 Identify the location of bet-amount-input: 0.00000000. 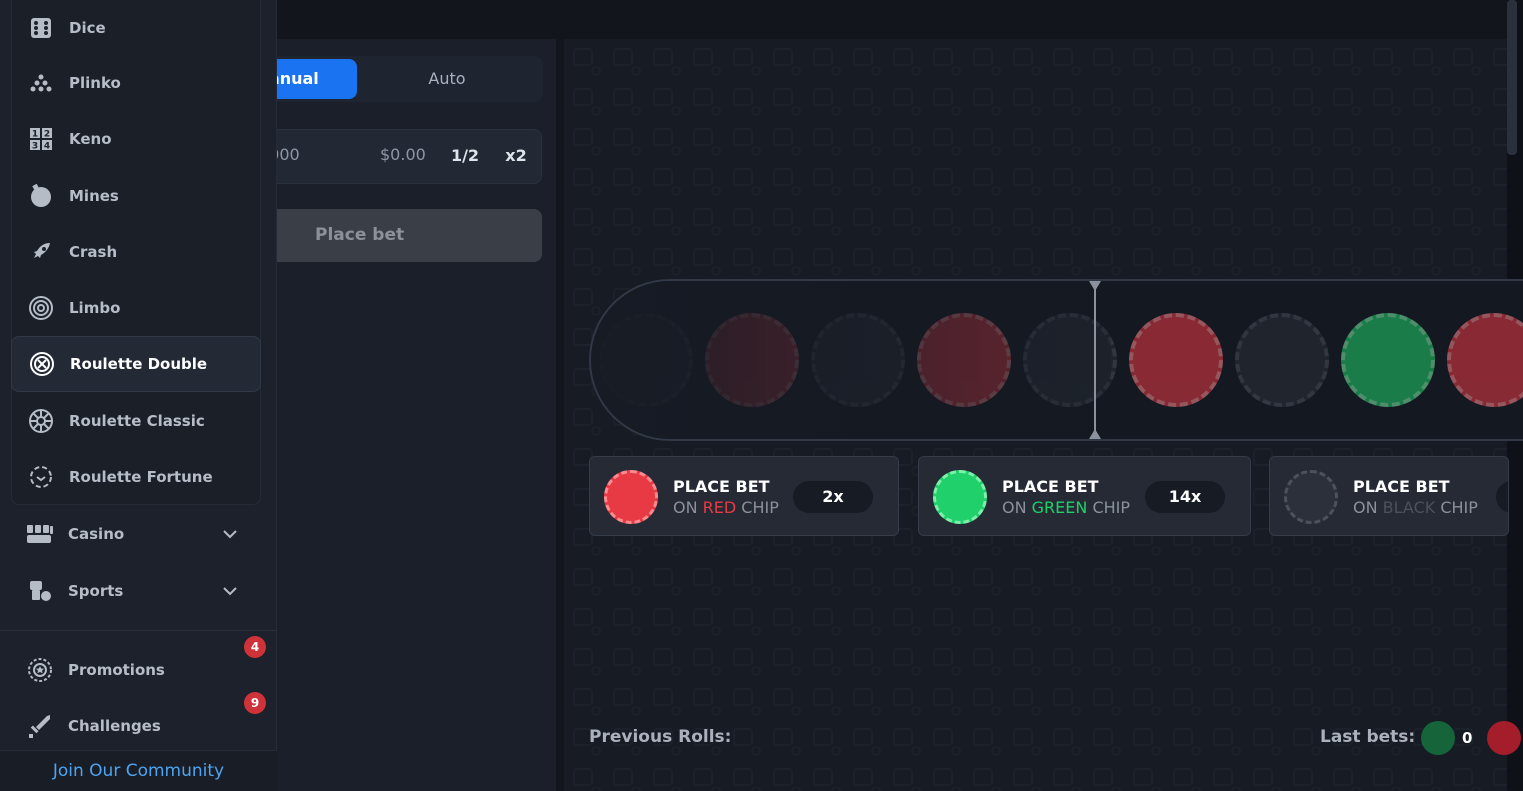
(301, 154).